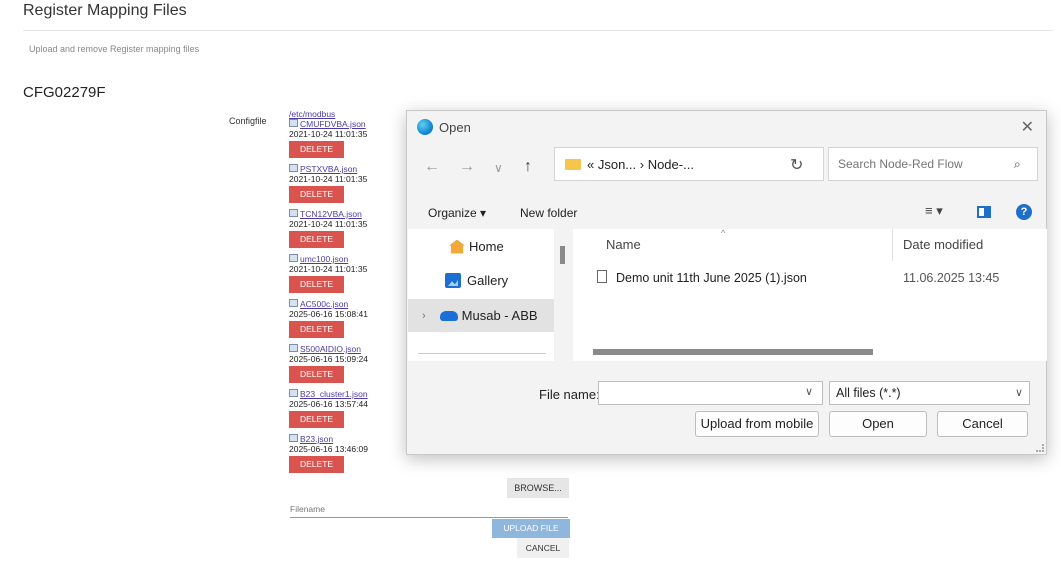 The image size is (1061, 562). What do you see at coordinates (482, 353) in the screenshot?
I see `nav-divider` at bounding box center [482, 353].